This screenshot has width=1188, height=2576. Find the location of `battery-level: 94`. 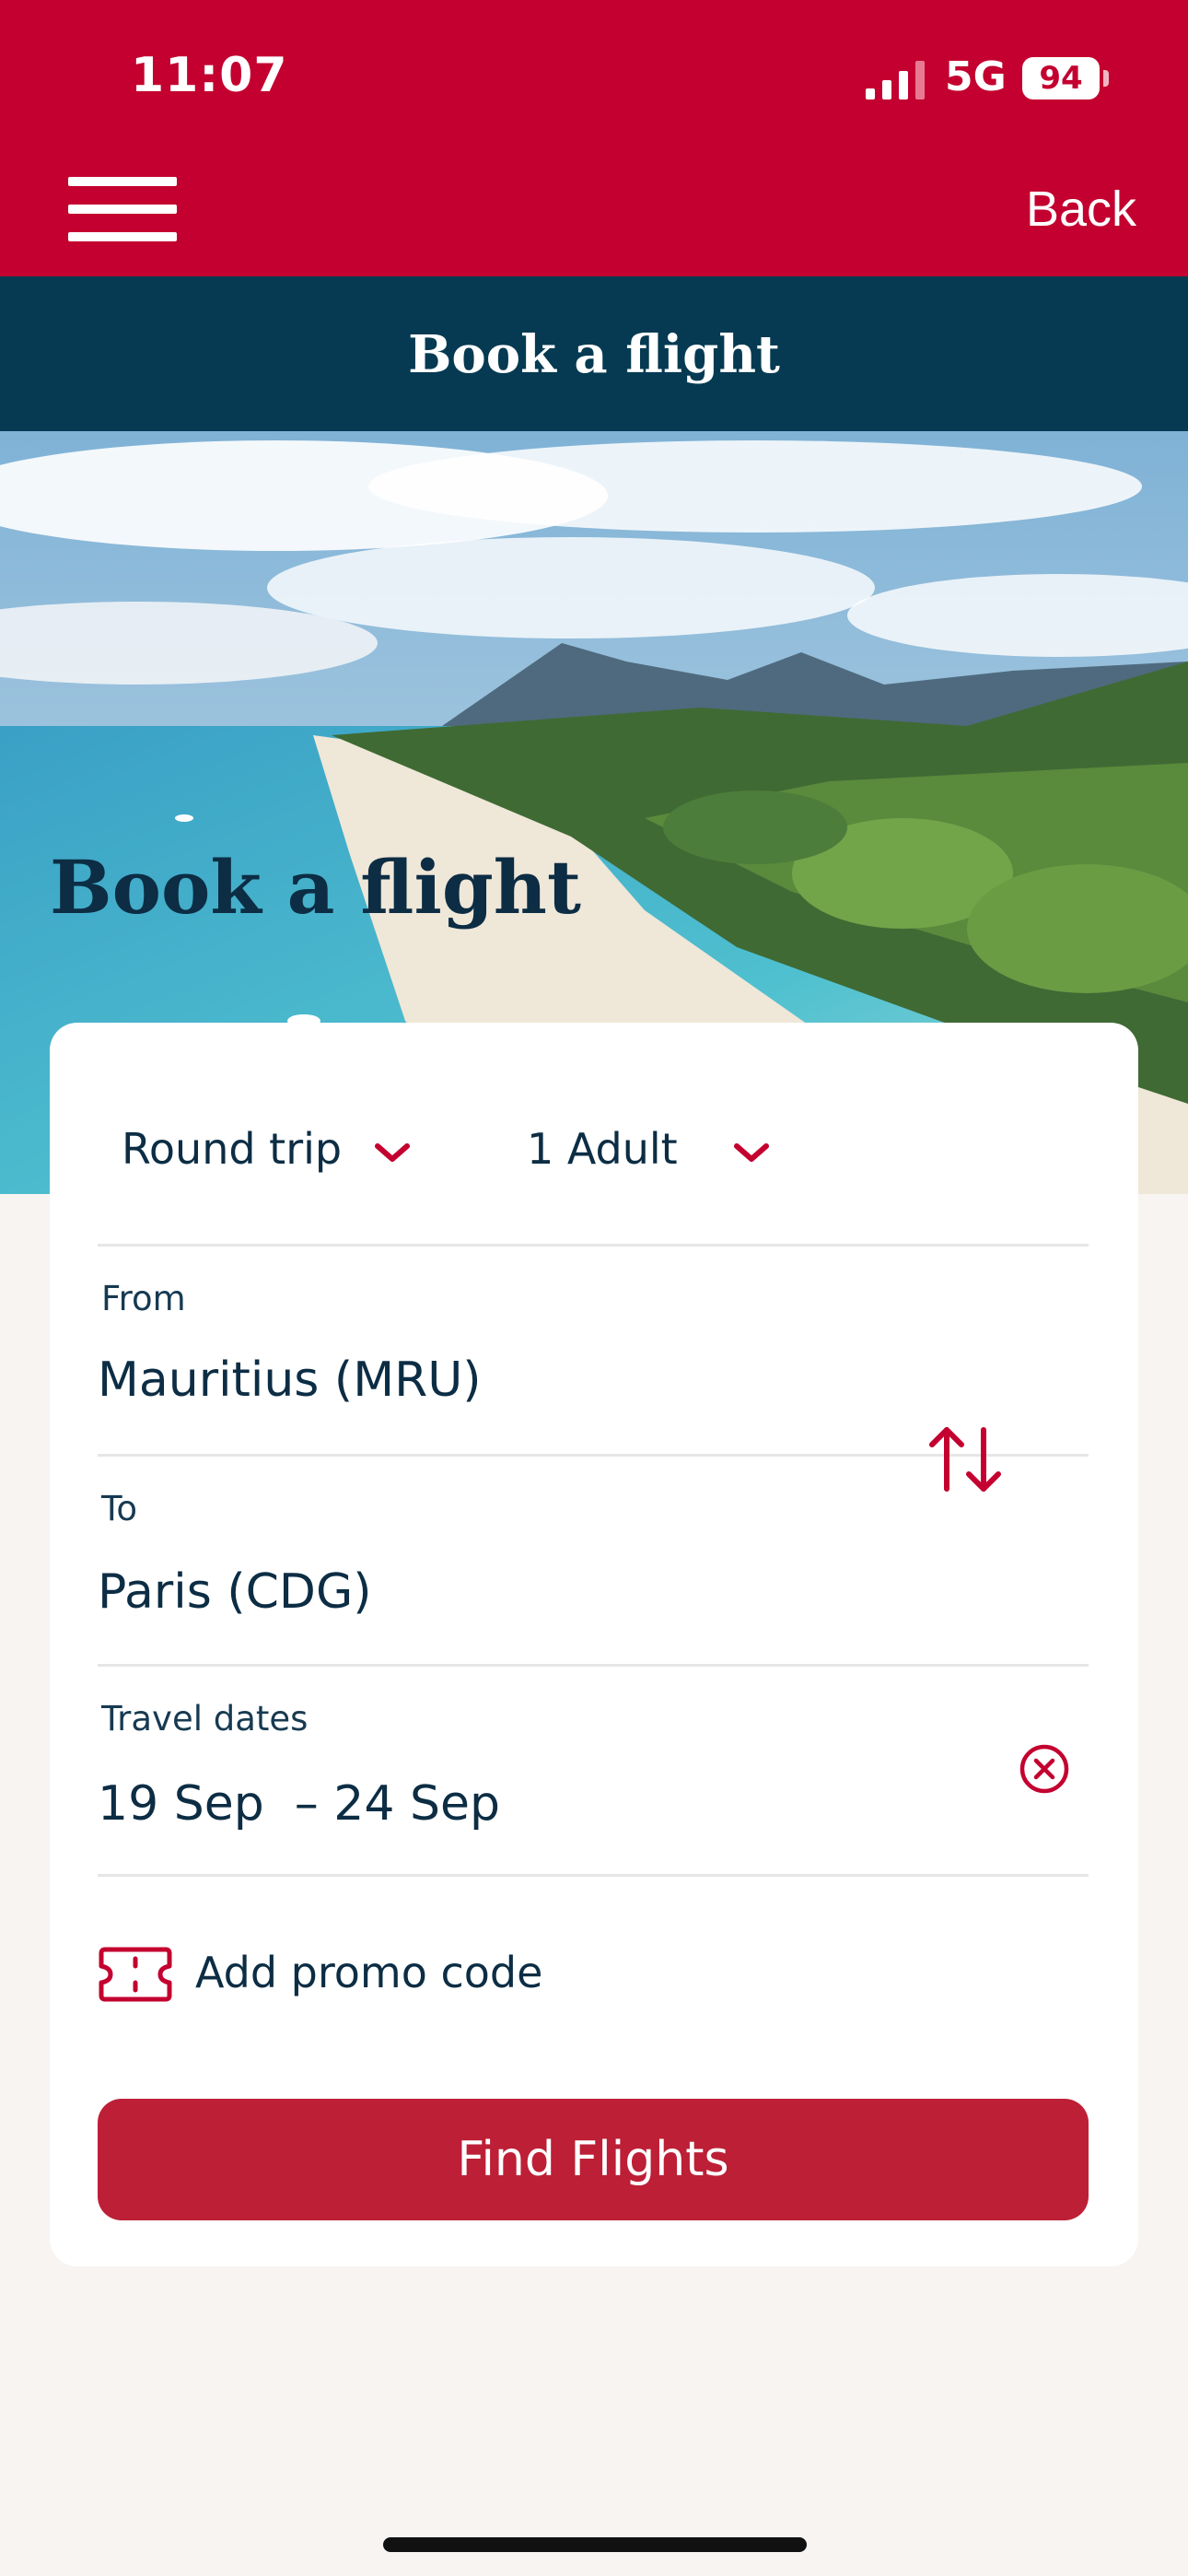

battery-level: 94 is located at coordinates (1061, 78).